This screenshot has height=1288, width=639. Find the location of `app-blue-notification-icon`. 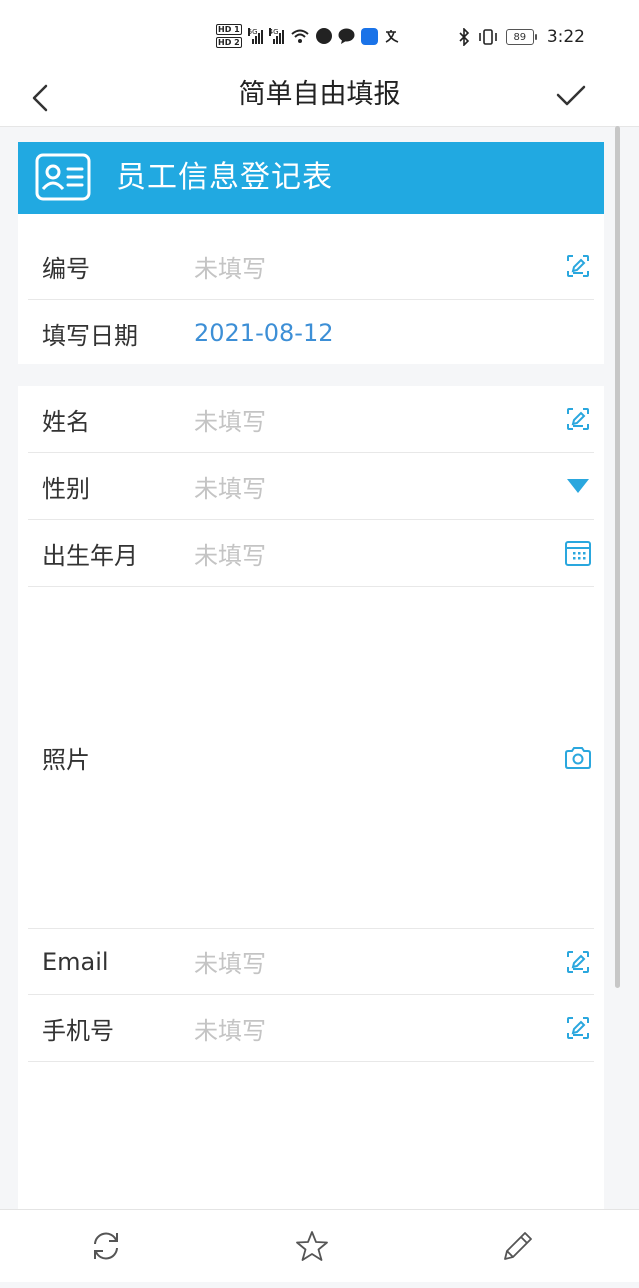

app-blue-notification-icon is located at coordinates (369, 36).